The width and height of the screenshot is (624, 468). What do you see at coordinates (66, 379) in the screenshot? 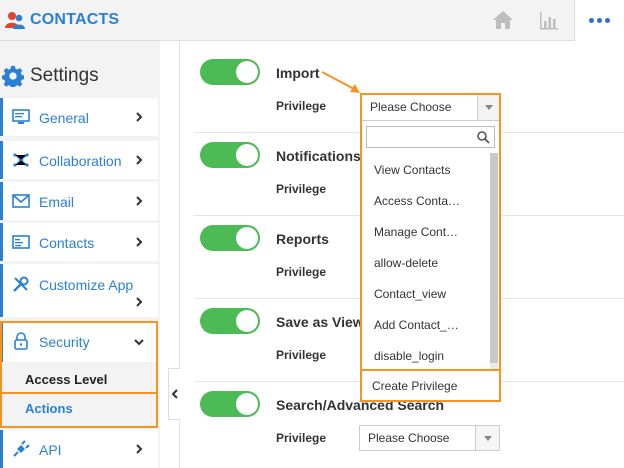
I see `submenu-access-level: Access Level` at bounding box center [66, 379].